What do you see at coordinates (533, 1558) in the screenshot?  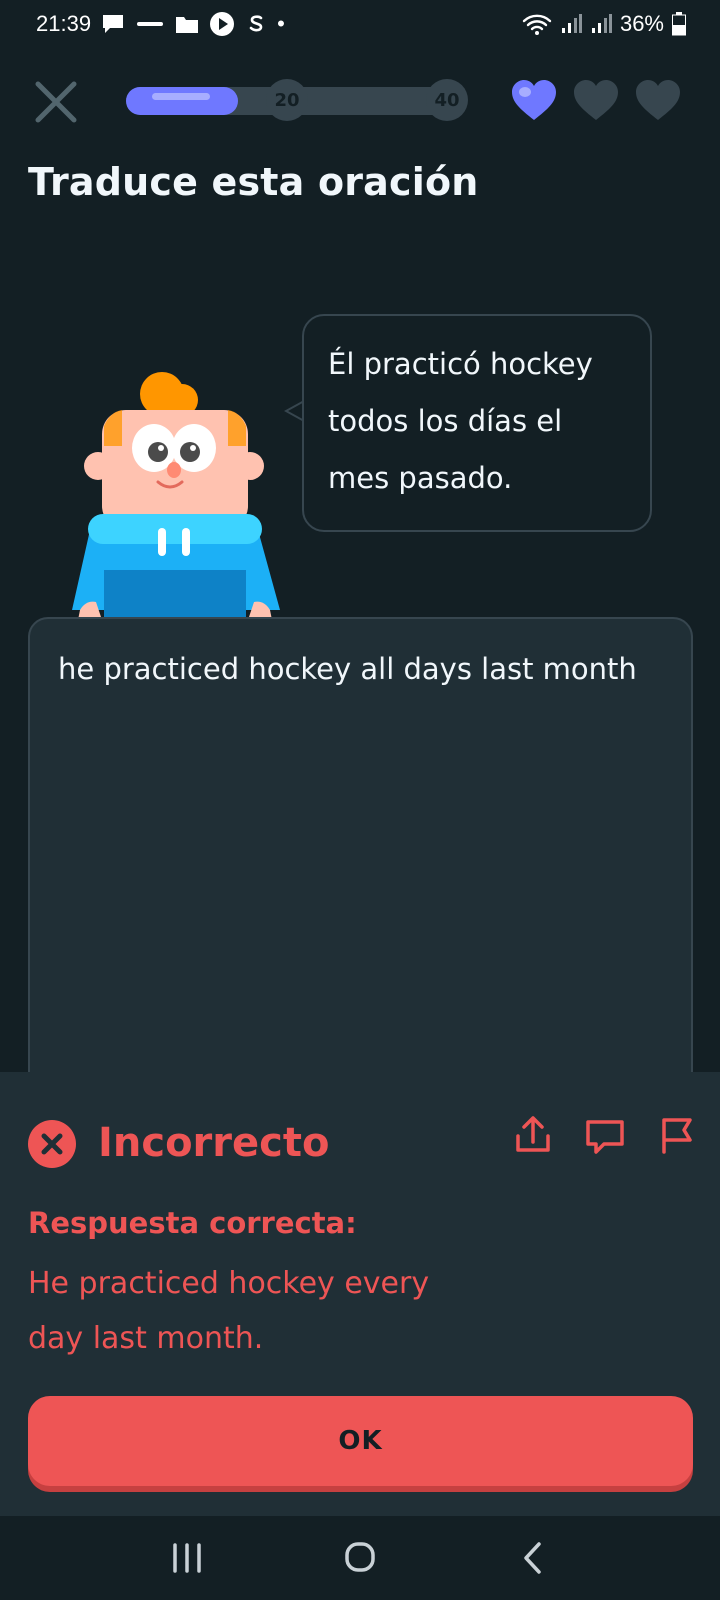 I see `back-icon` at bounding box center [533, 1558].